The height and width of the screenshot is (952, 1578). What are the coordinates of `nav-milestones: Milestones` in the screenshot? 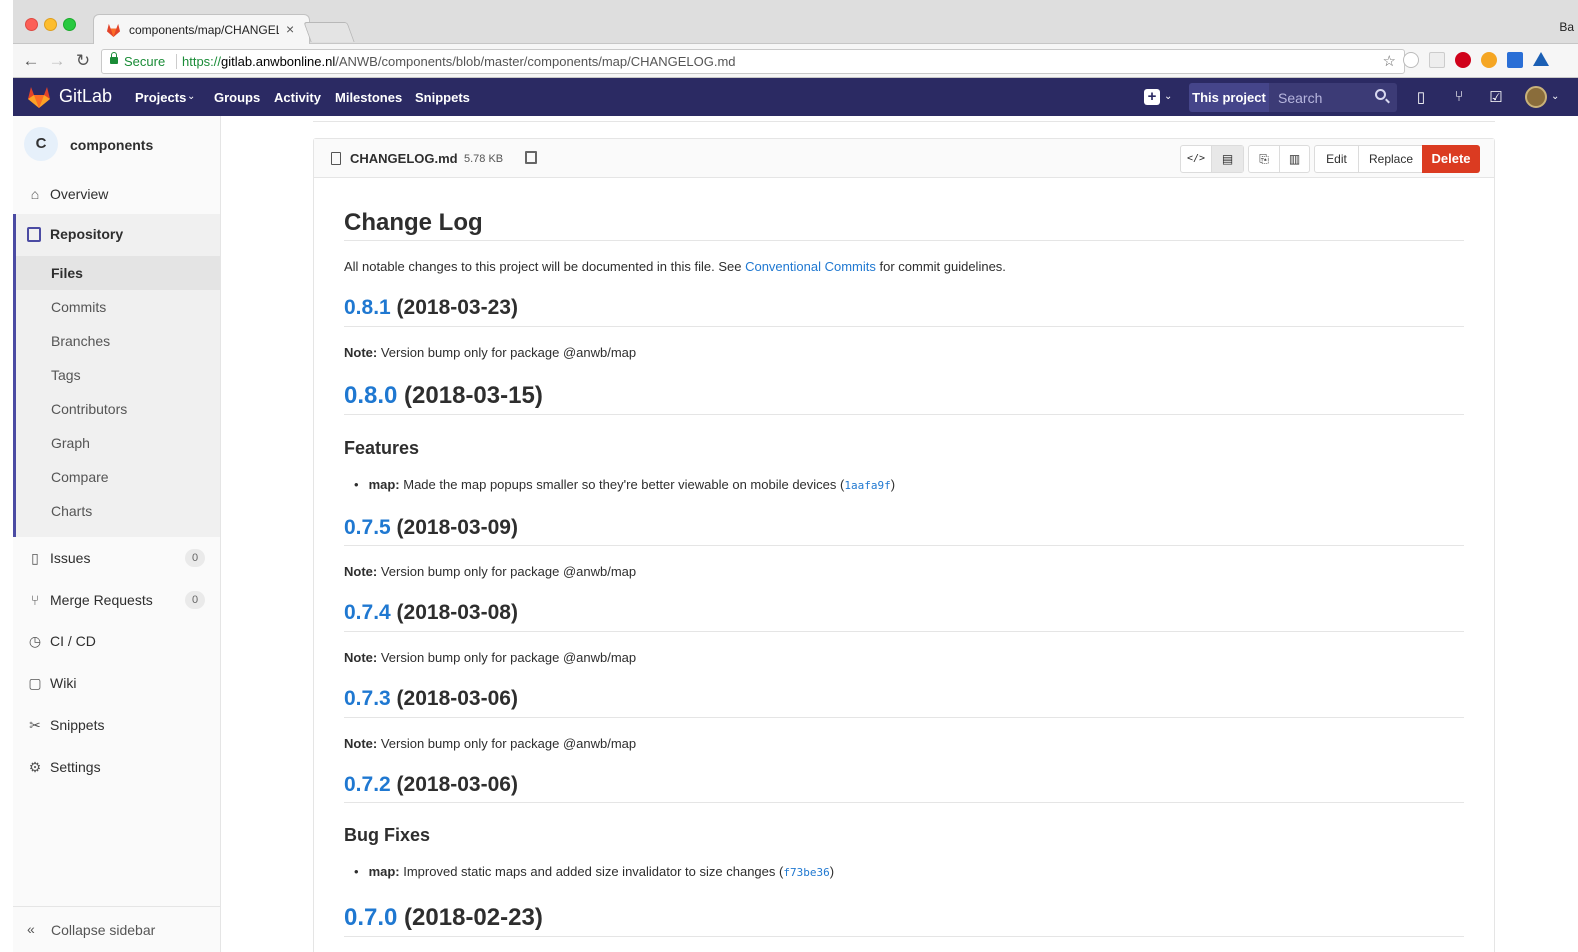 It's located at (368, 97).